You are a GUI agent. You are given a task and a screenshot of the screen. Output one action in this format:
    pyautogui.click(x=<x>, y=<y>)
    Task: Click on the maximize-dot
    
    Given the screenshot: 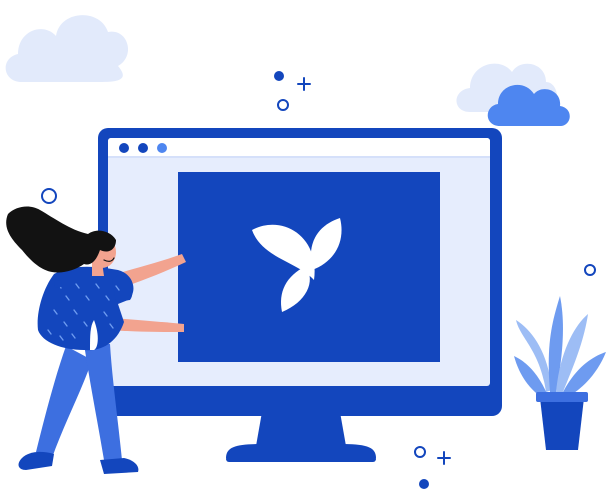 What is the action you would take?
    pyautogui.click(x=162, y=148)
    